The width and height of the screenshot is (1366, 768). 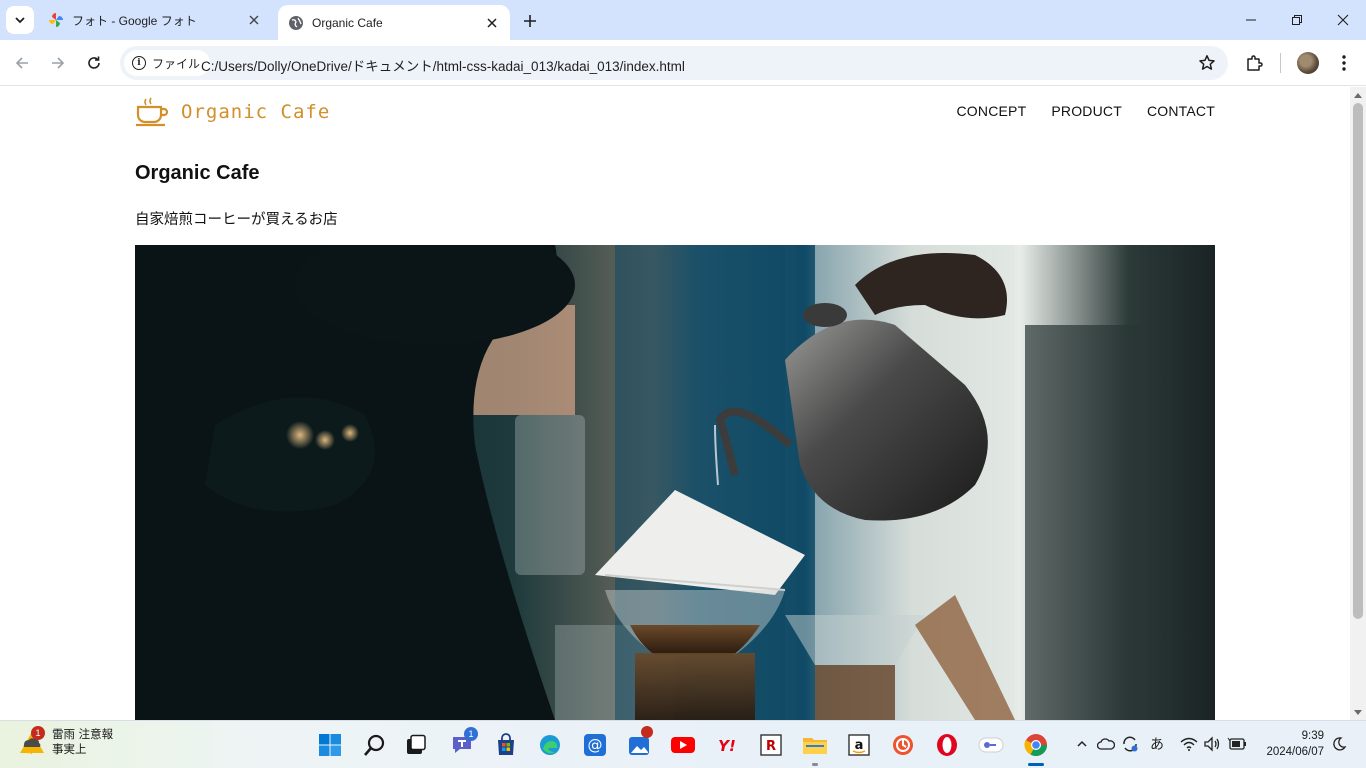 I want to click on menu-button, so click(x=1344, y=63).